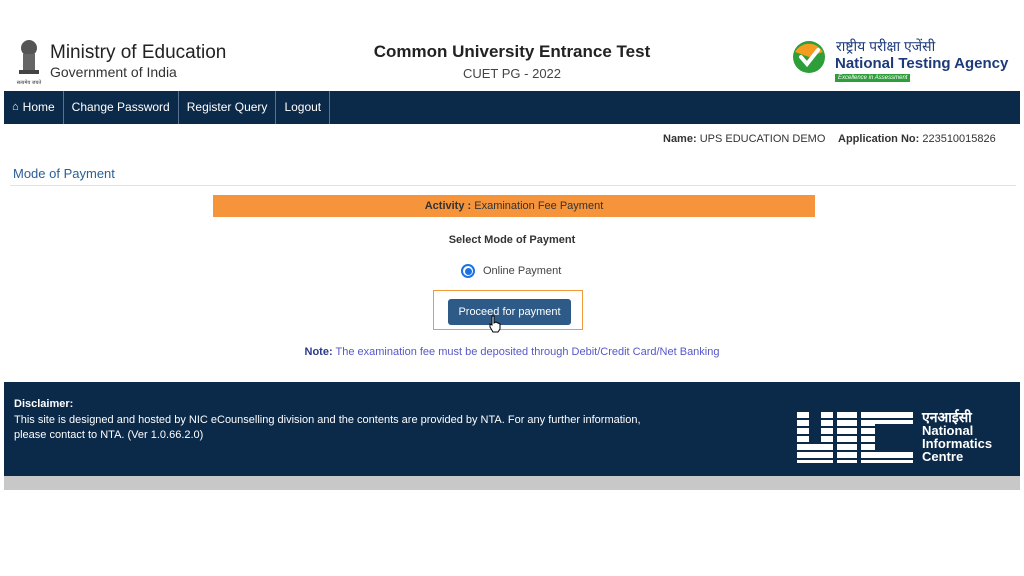 This screenshot has height=576, width=1024. Describe the element at coordinates (957, 443) in the screenshot. I see `nic-english-name: National Informatics Centre` at that location.